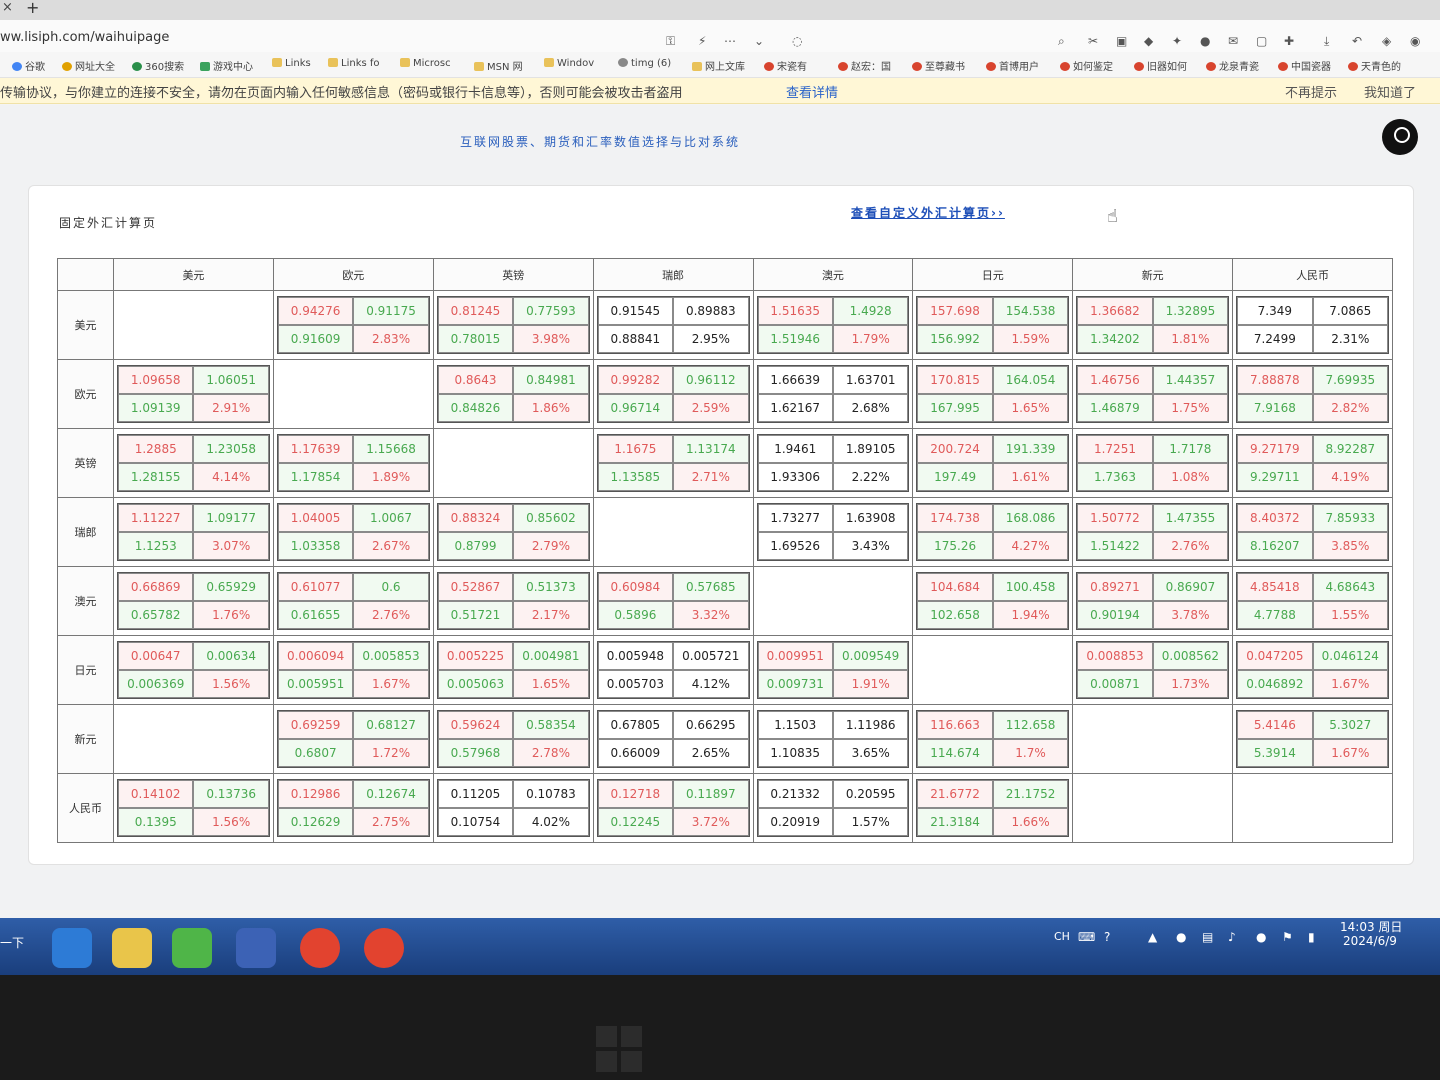 The image size is (1440, 1080). What do you see at coordinates (1312, 532) in the screenshot?
I see `rate-quad: 8.40372 7.85933 8.16207 3.85%` at bounding box center [1312, 532].